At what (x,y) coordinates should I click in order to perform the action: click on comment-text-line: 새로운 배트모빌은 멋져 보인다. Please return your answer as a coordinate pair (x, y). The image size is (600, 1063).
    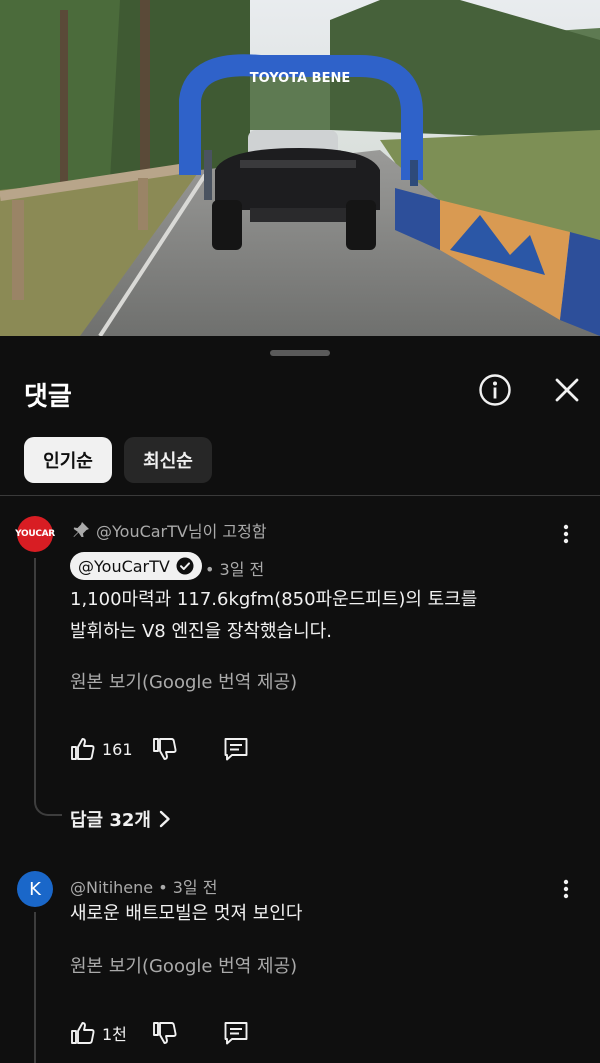
    Looking at the image, I should click on (186, 913).